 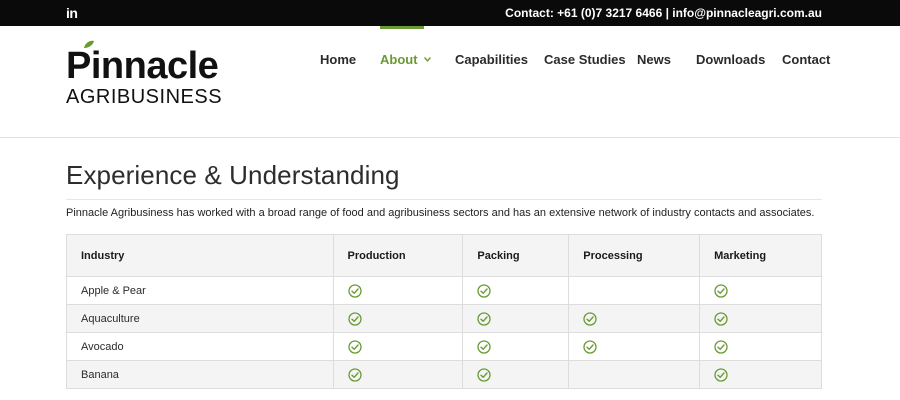 What do you see at coordinates (144, 97) in the screenshot?
I see `logo-sub-text: AGRIBUSINESS` at bounding box center [144, 97].